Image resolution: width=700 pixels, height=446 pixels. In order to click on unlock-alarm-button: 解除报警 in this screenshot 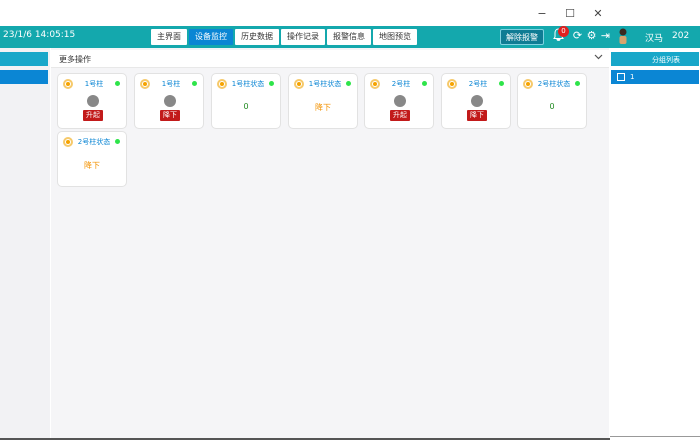, I will do `click(522, 37)`.